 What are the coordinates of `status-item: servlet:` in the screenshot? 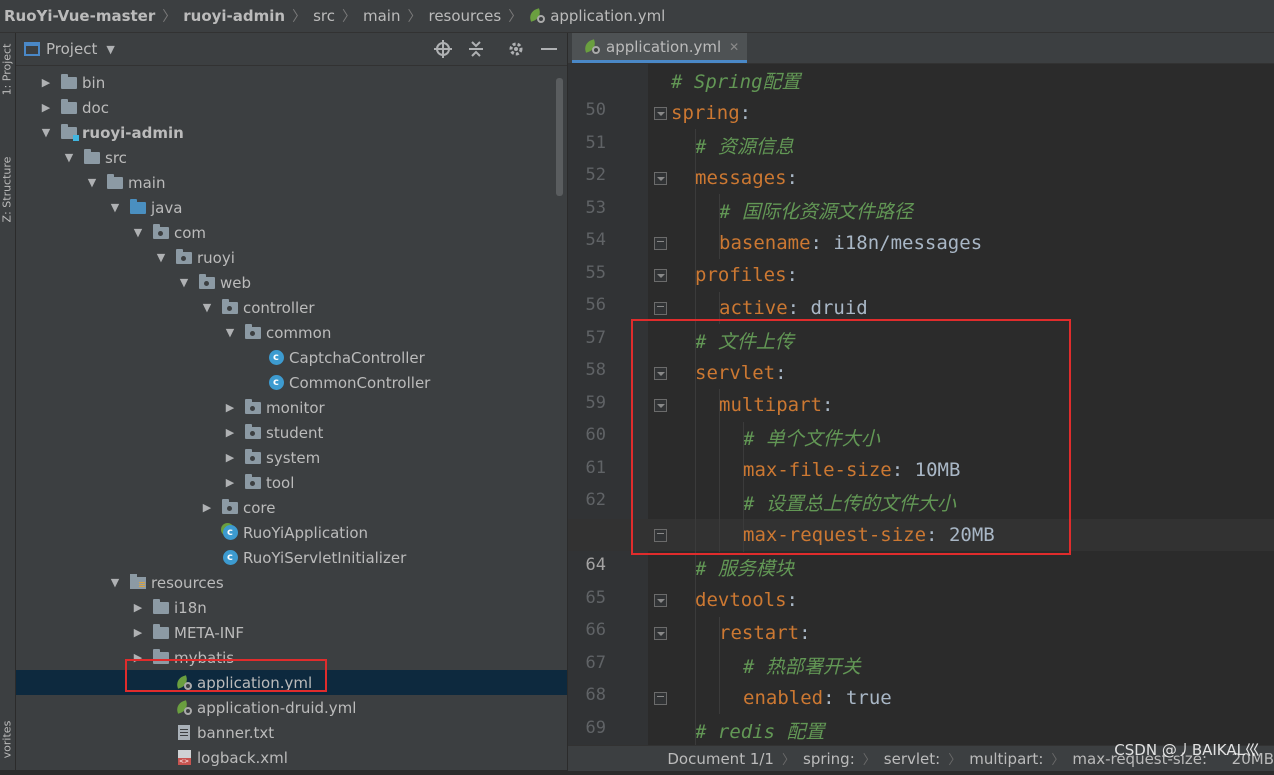 It's located at (912, 759).